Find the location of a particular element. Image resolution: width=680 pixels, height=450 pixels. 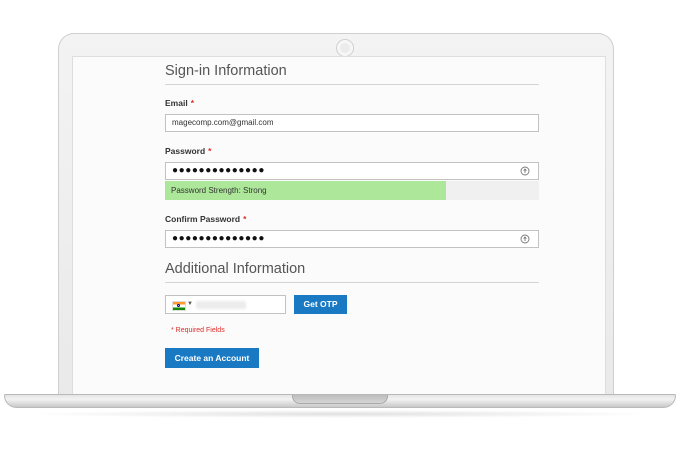

webcam-icon is located at coordinates (345, 48).